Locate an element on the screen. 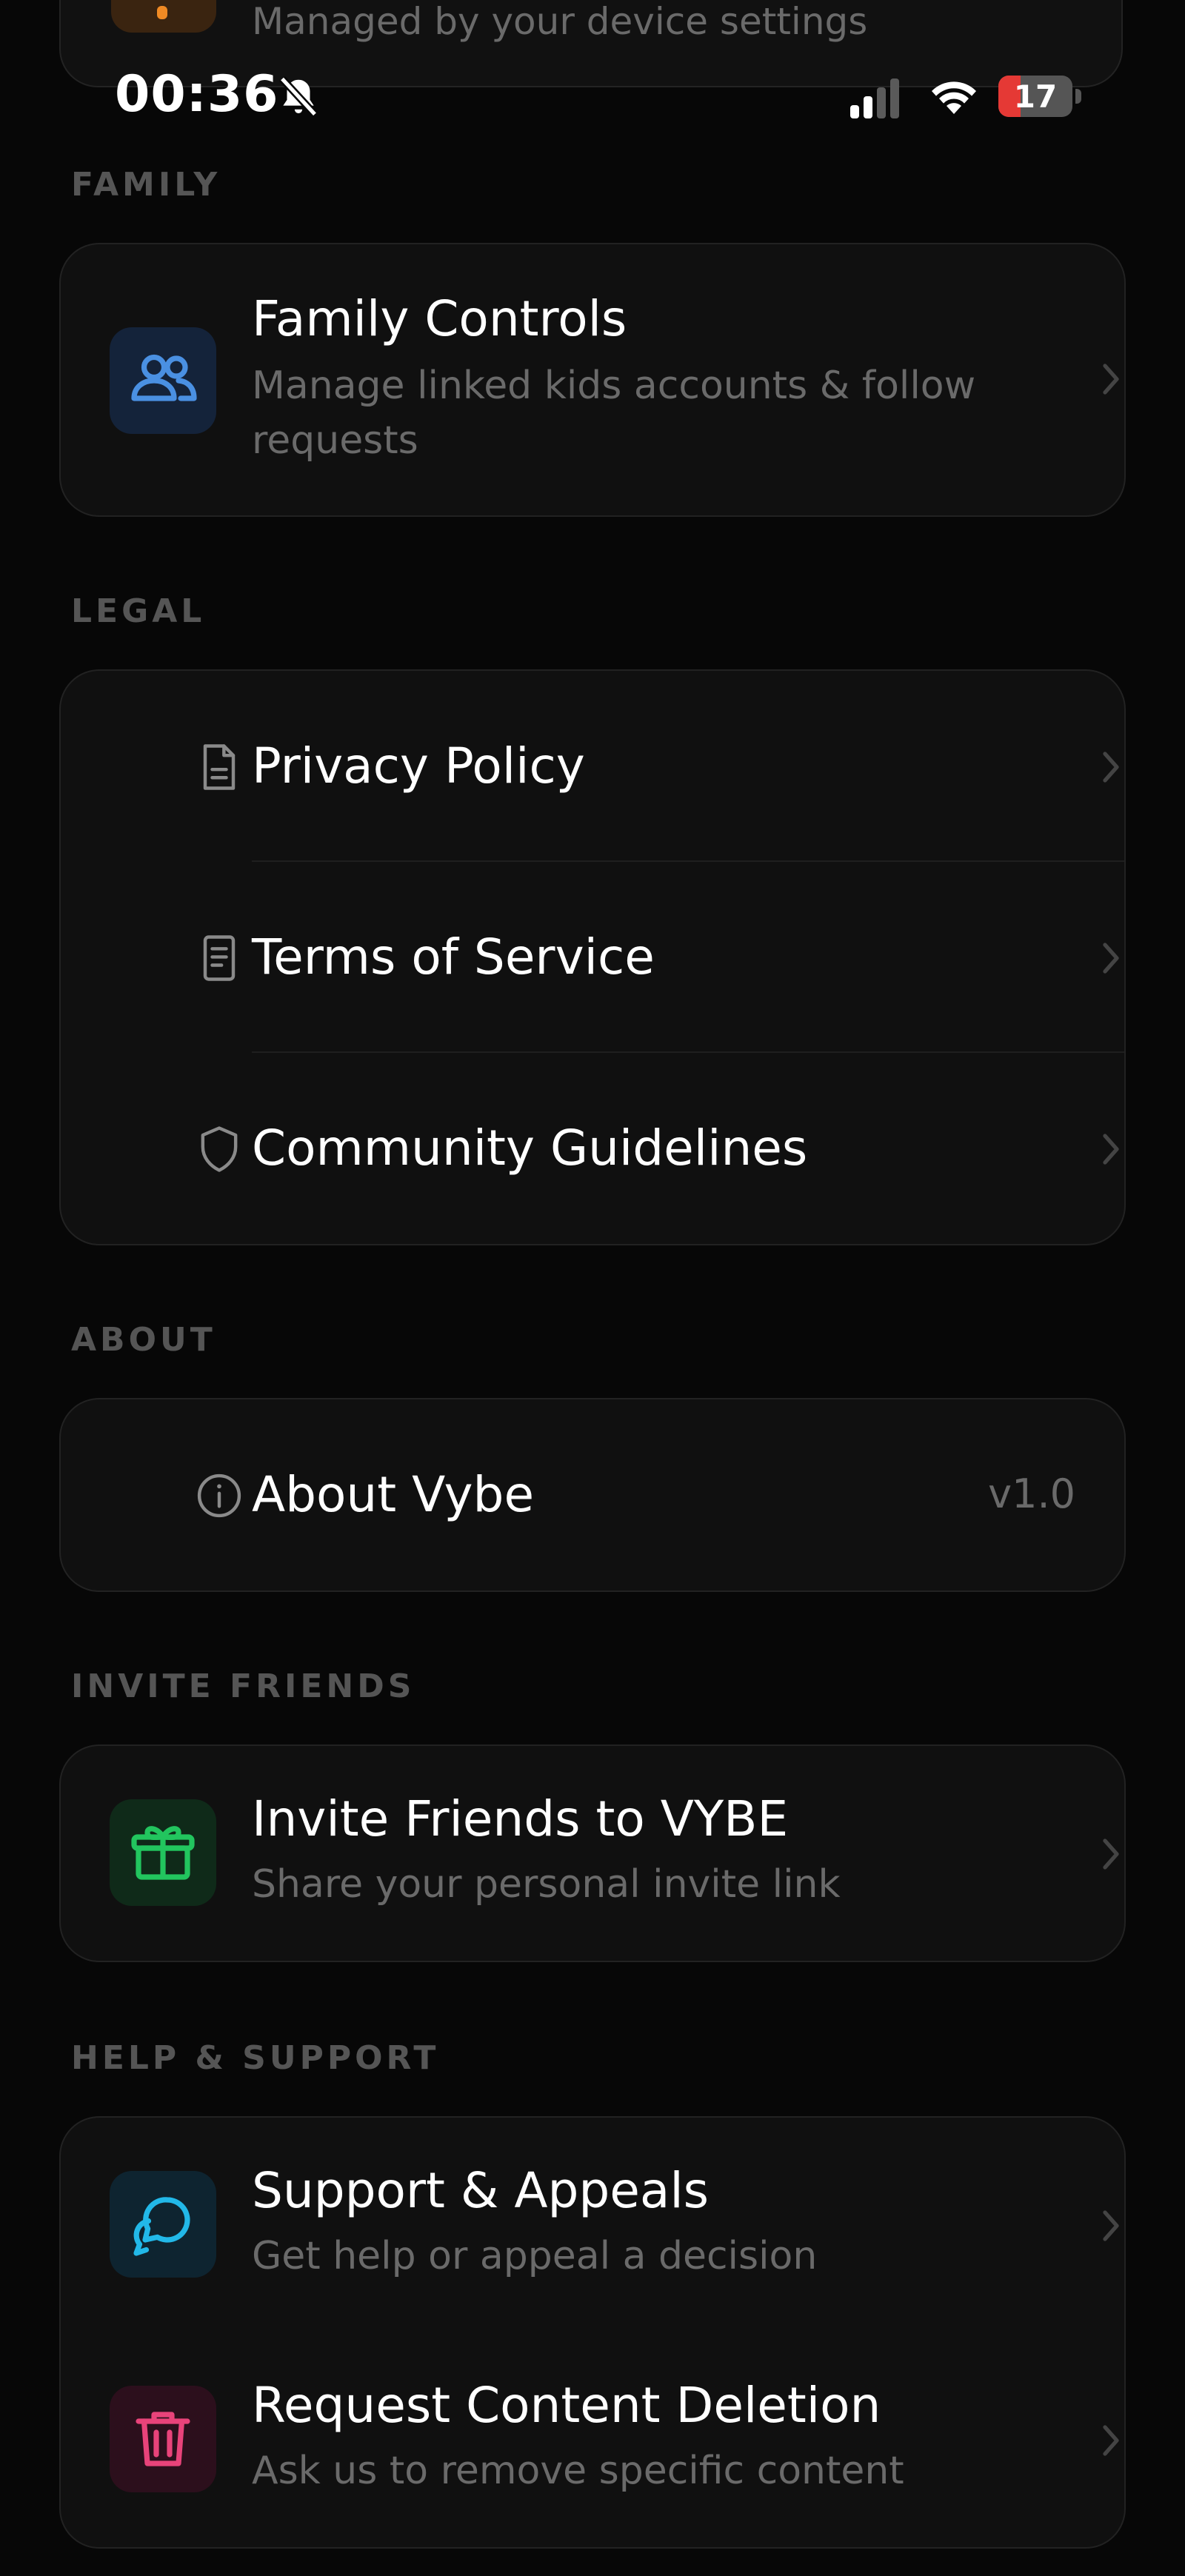  row-title: Community Guidelines is located at coordinates (530, 1148).